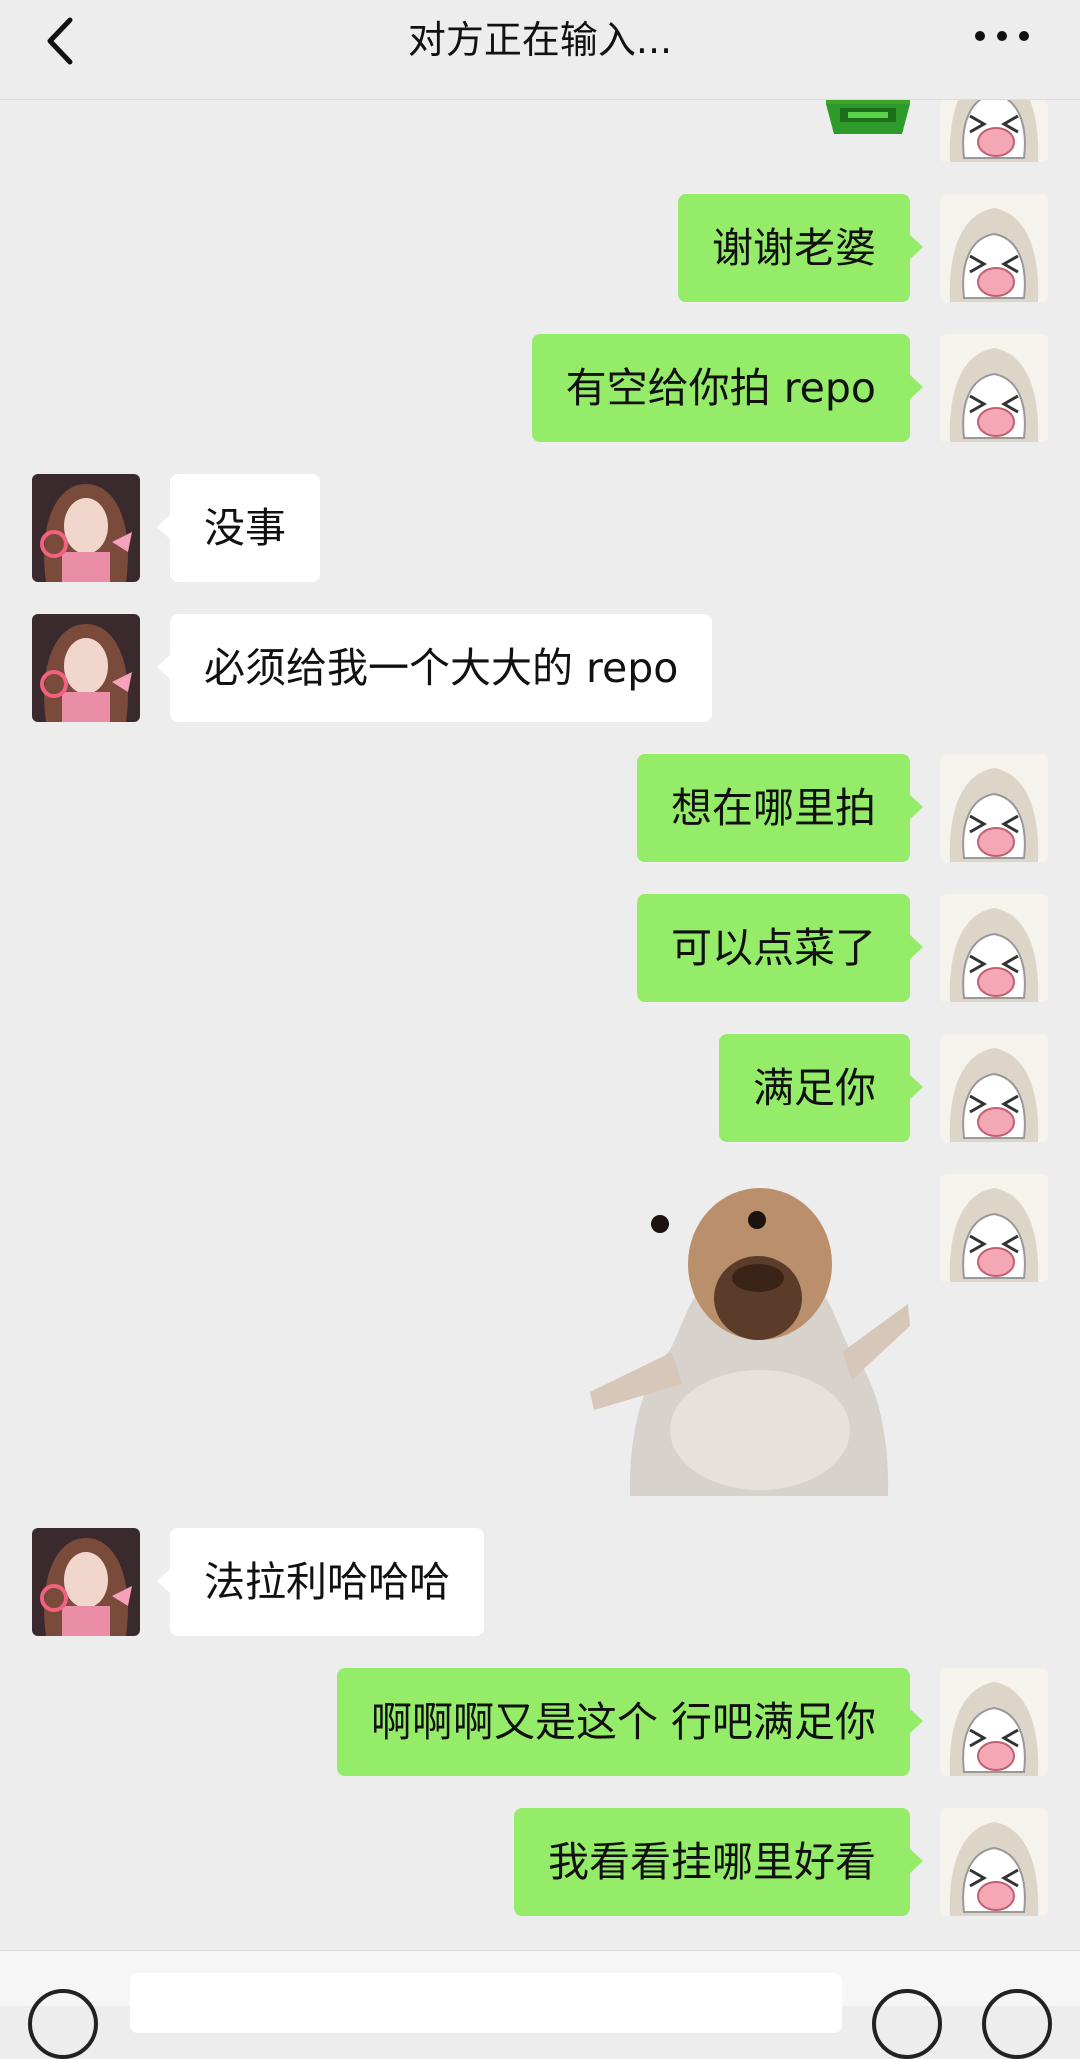  I want to click on input-bar, so click(540, 2004).